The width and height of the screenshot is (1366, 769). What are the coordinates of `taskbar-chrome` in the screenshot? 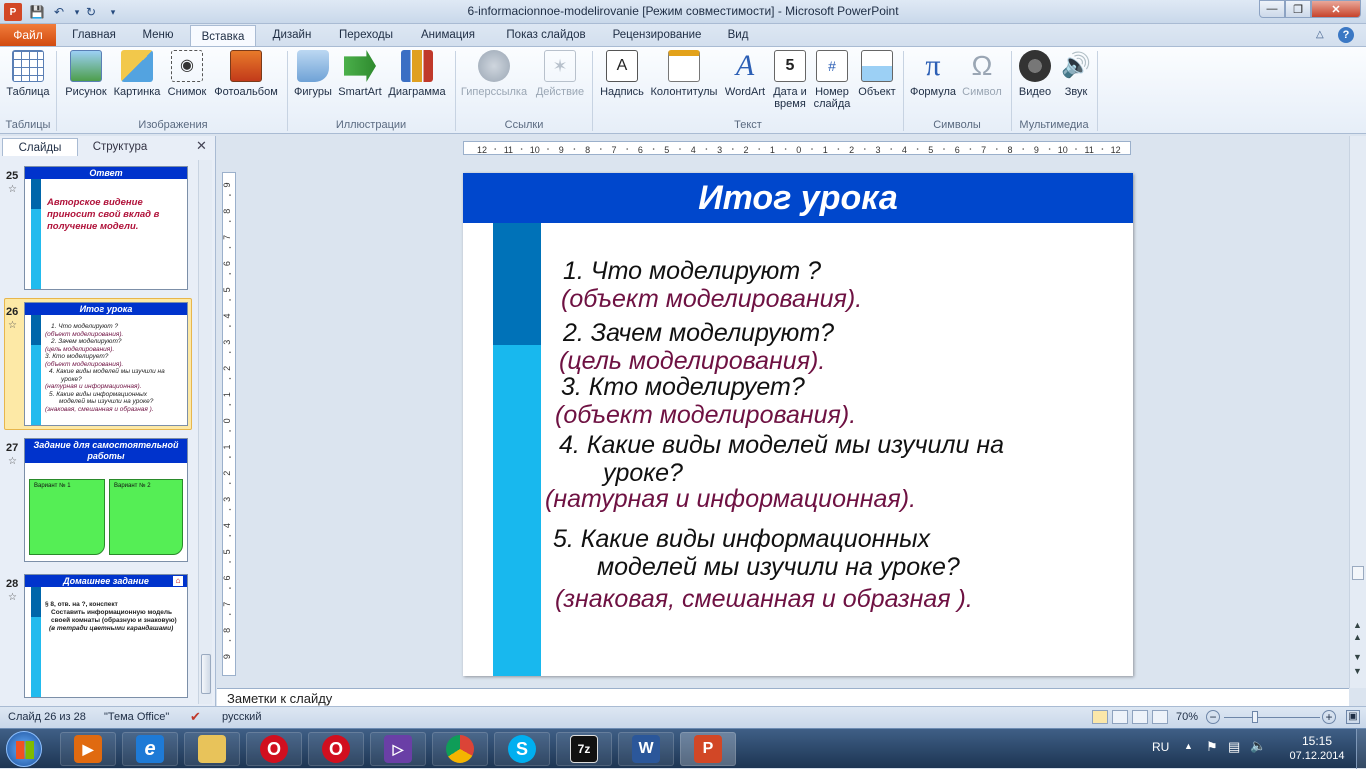 It's located at (460, 749).